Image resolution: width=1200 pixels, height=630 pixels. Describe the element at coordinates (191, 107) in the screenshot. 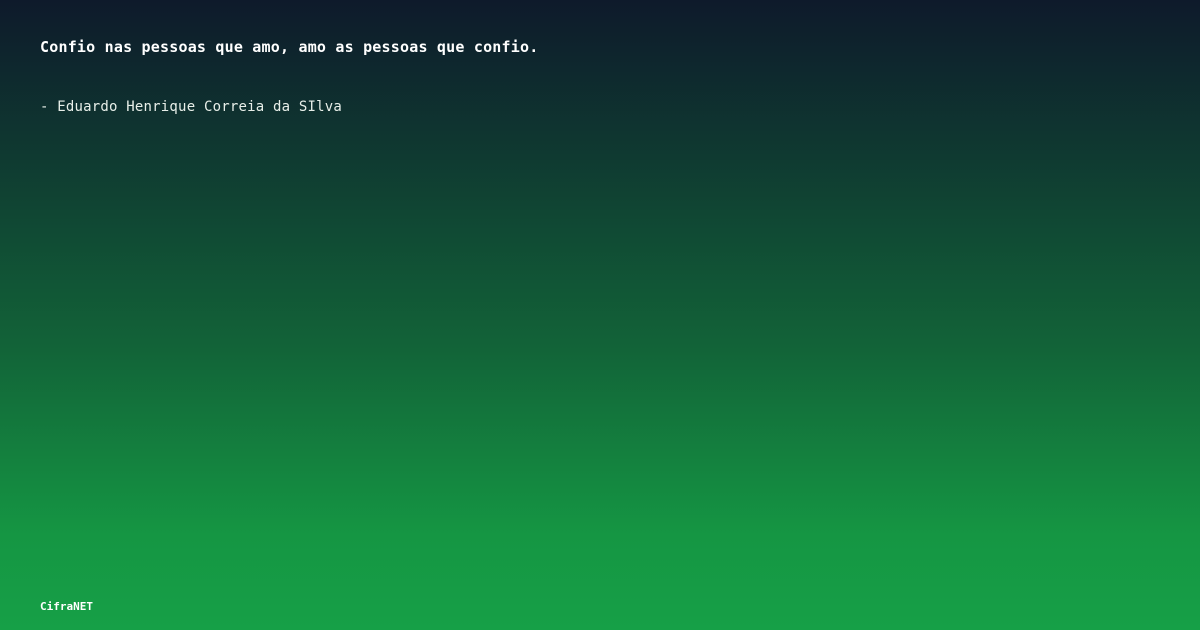

I see `quote-author: - Eduardo Henrique Correia da SIlva` at that location.